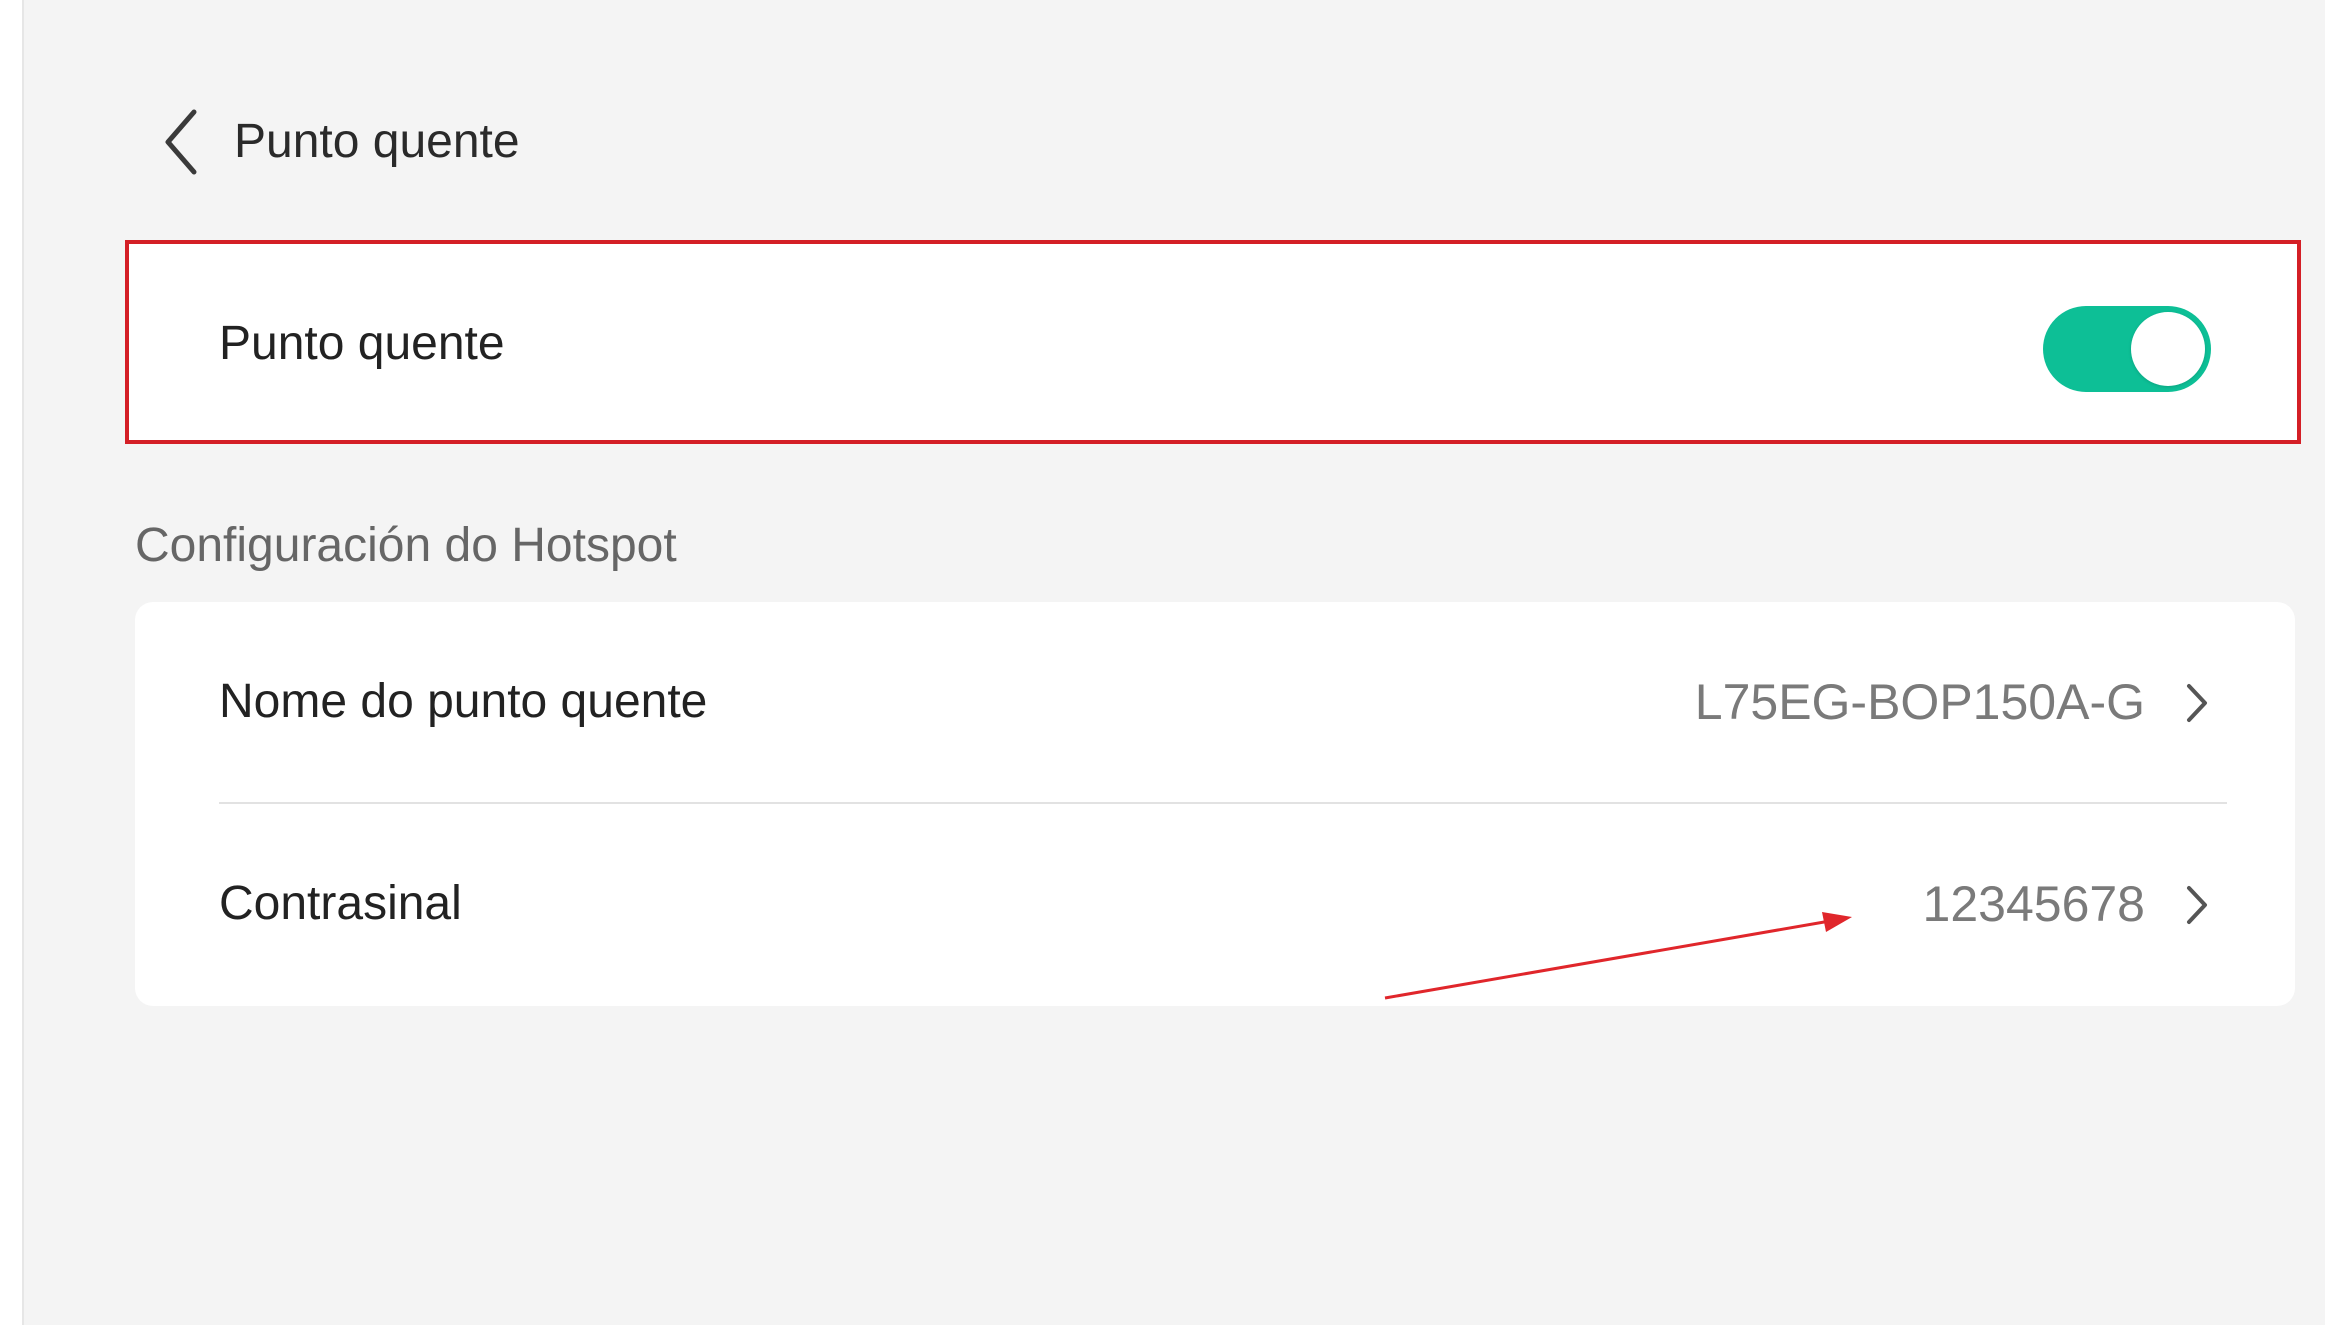 The image size is (2325, 1325). What do you see at coordinates (463, 701) in the screenshot?
I see `hotspot-name-label: Nome do punto quente` at bounding box center [463, 701].